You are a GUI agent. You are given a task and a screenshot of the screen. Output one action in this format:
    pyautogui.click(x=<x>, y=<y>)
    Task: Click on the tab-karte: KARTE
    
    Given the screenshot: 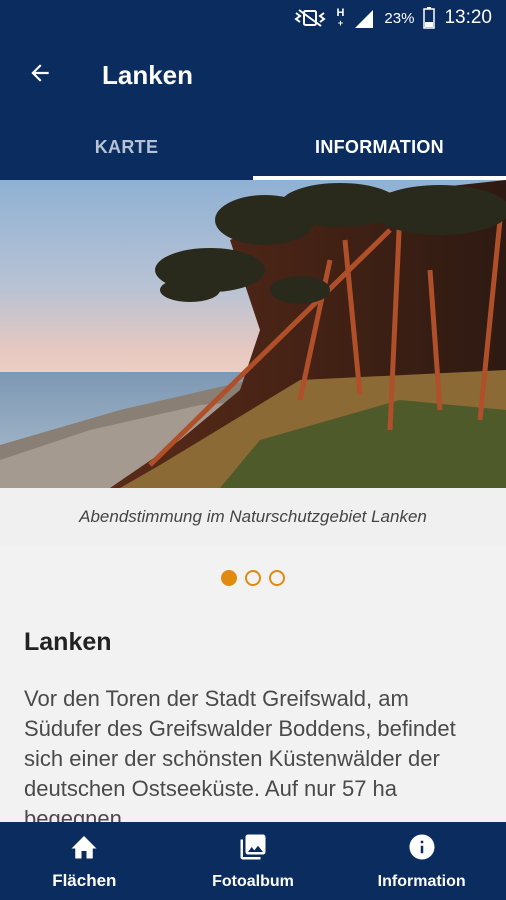 What is the action you would take?
    pyautogui.click(x=126, y=147)
    